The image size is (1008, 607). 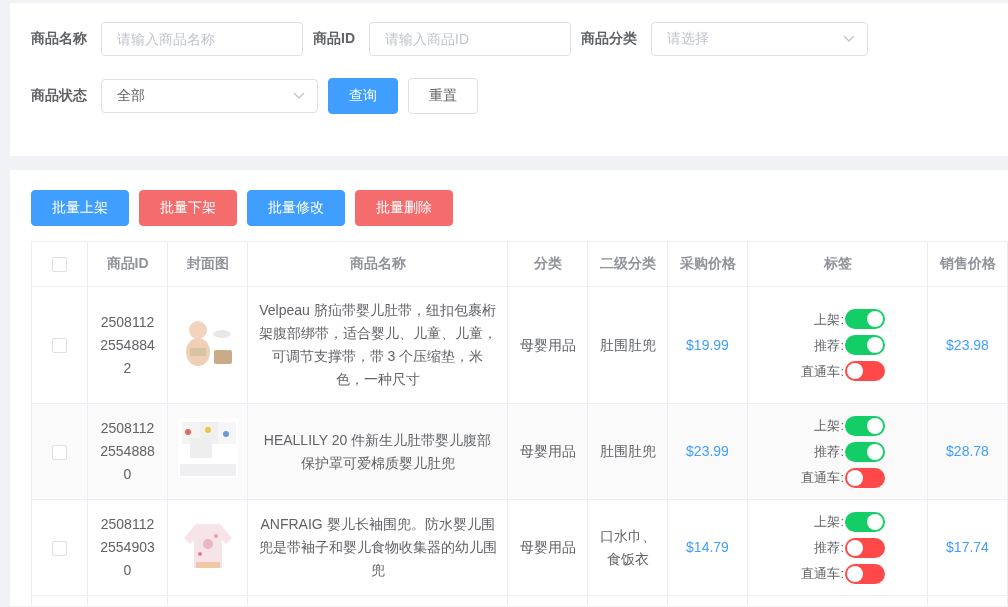 What do you see at coordinates (202, 39) in the screenshot?
I see `input-field: 请输入商品名称` at bounding box center [202, 39].